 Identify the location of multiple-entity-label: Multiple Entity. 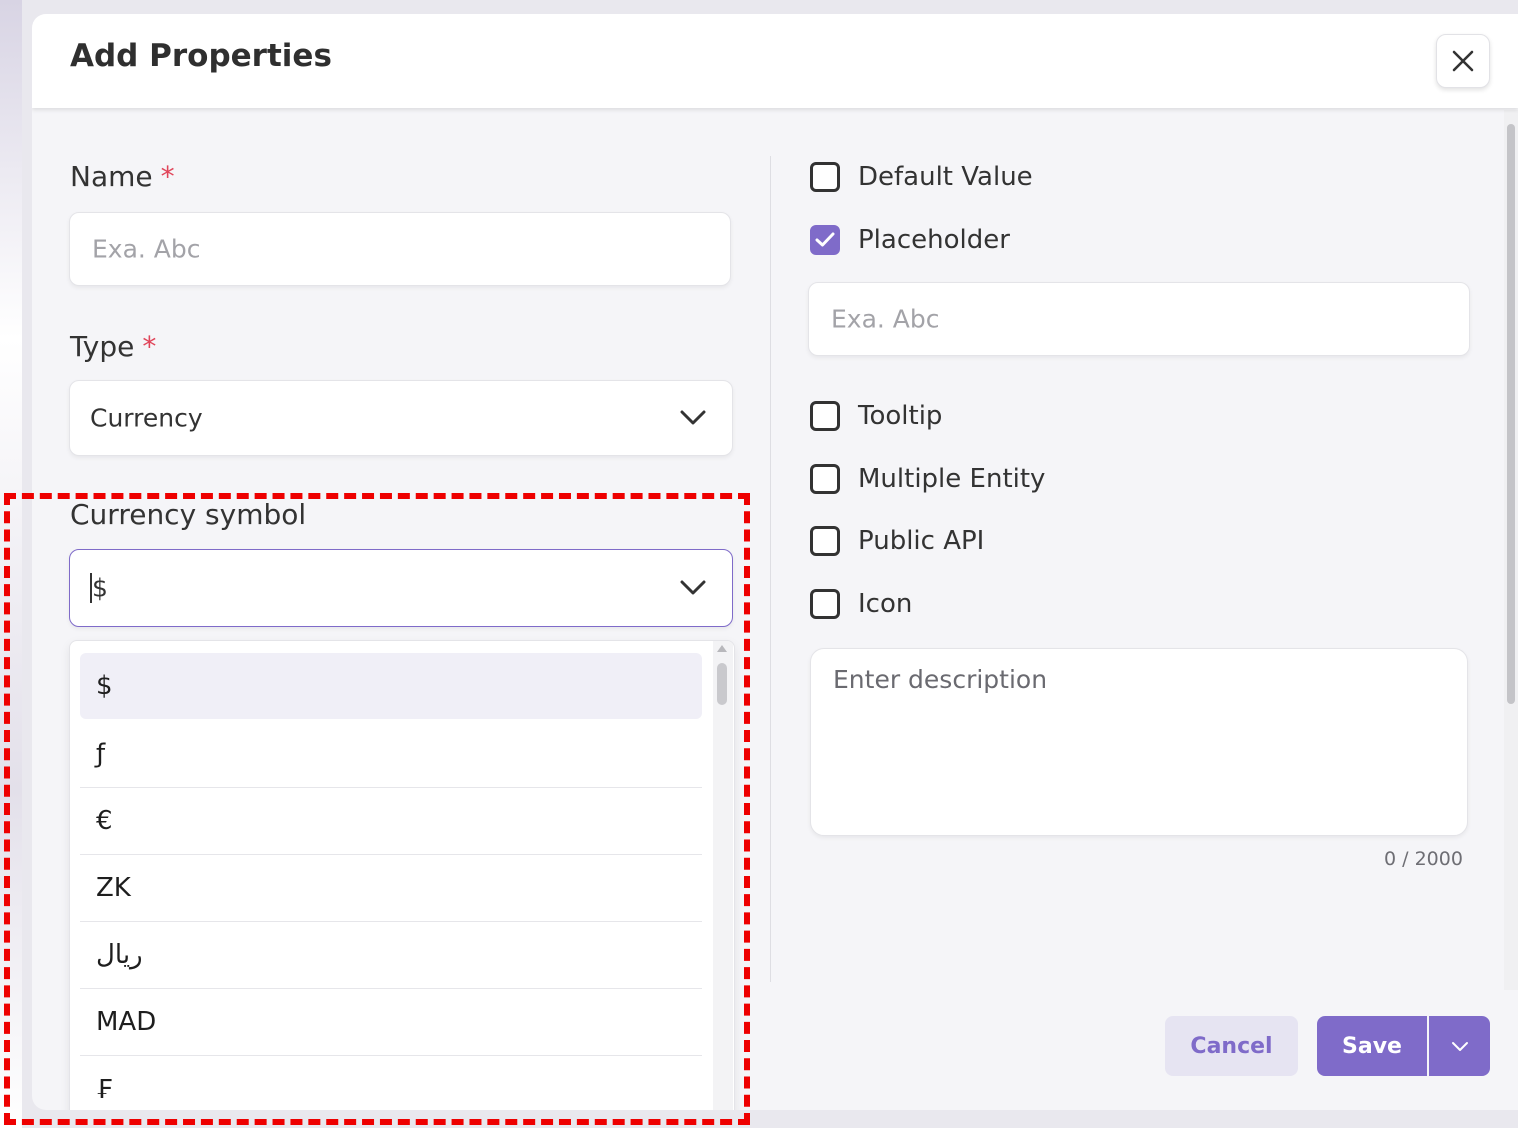
(952, 479).